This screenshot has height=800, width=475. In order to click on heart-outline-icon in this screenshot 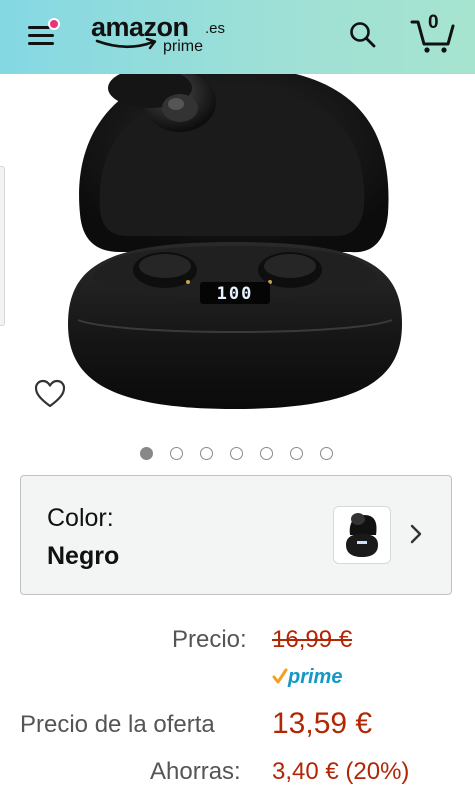, I will do `click(50, 393)`.